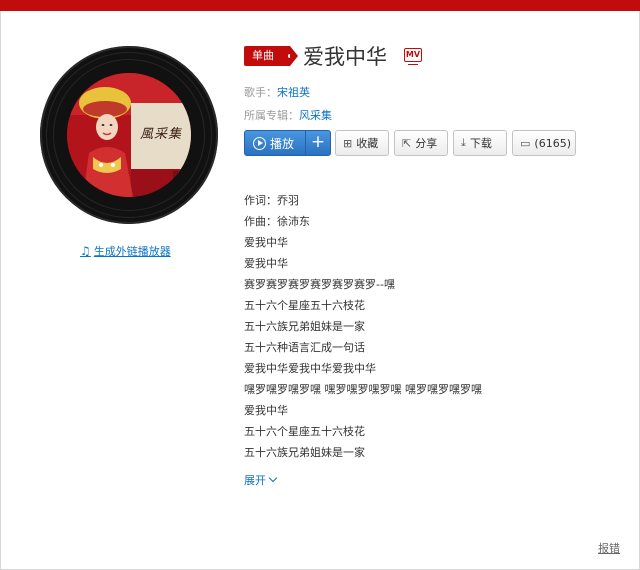 The image size is (640, 570). I want to click on lyric-line: 赛罗赛罗赛罗赛罗赛罗赛罗--嘿, so click(319, 284).